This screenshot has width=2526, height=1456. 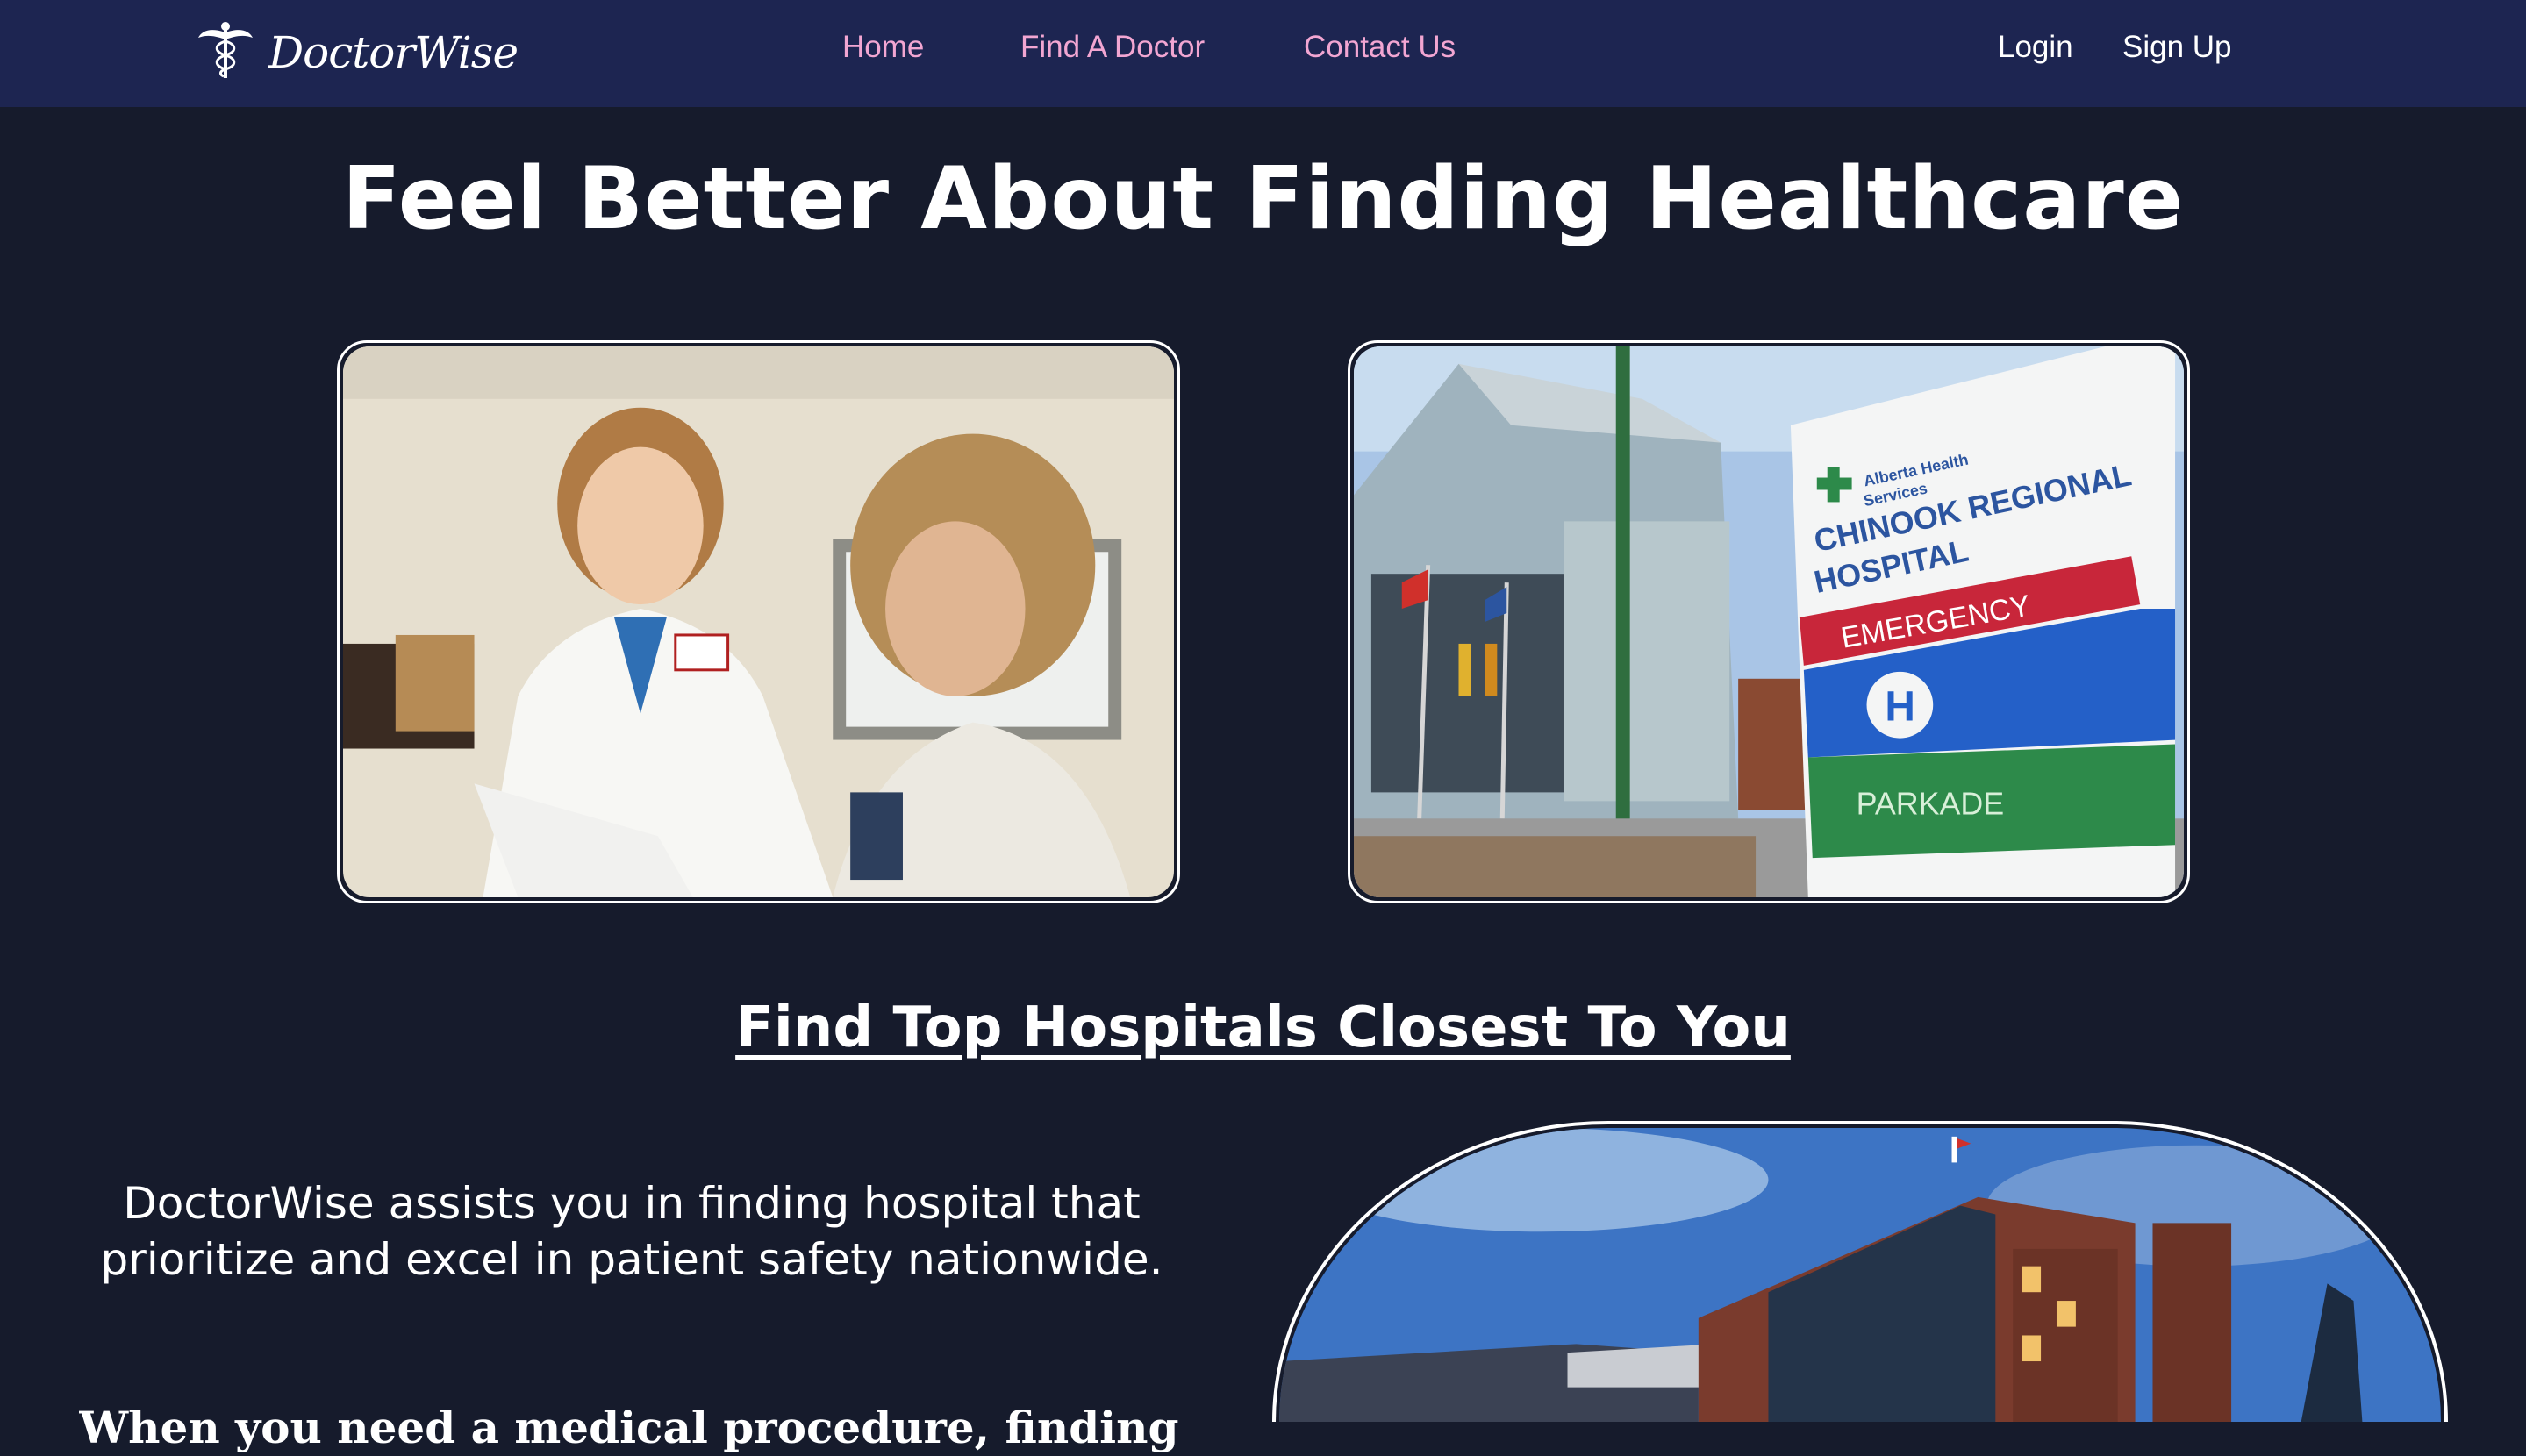 What do you see at coordinates (759, 621) in the screenshot?
I see `doctor-patient-photo` at bounding box center [759, 621].